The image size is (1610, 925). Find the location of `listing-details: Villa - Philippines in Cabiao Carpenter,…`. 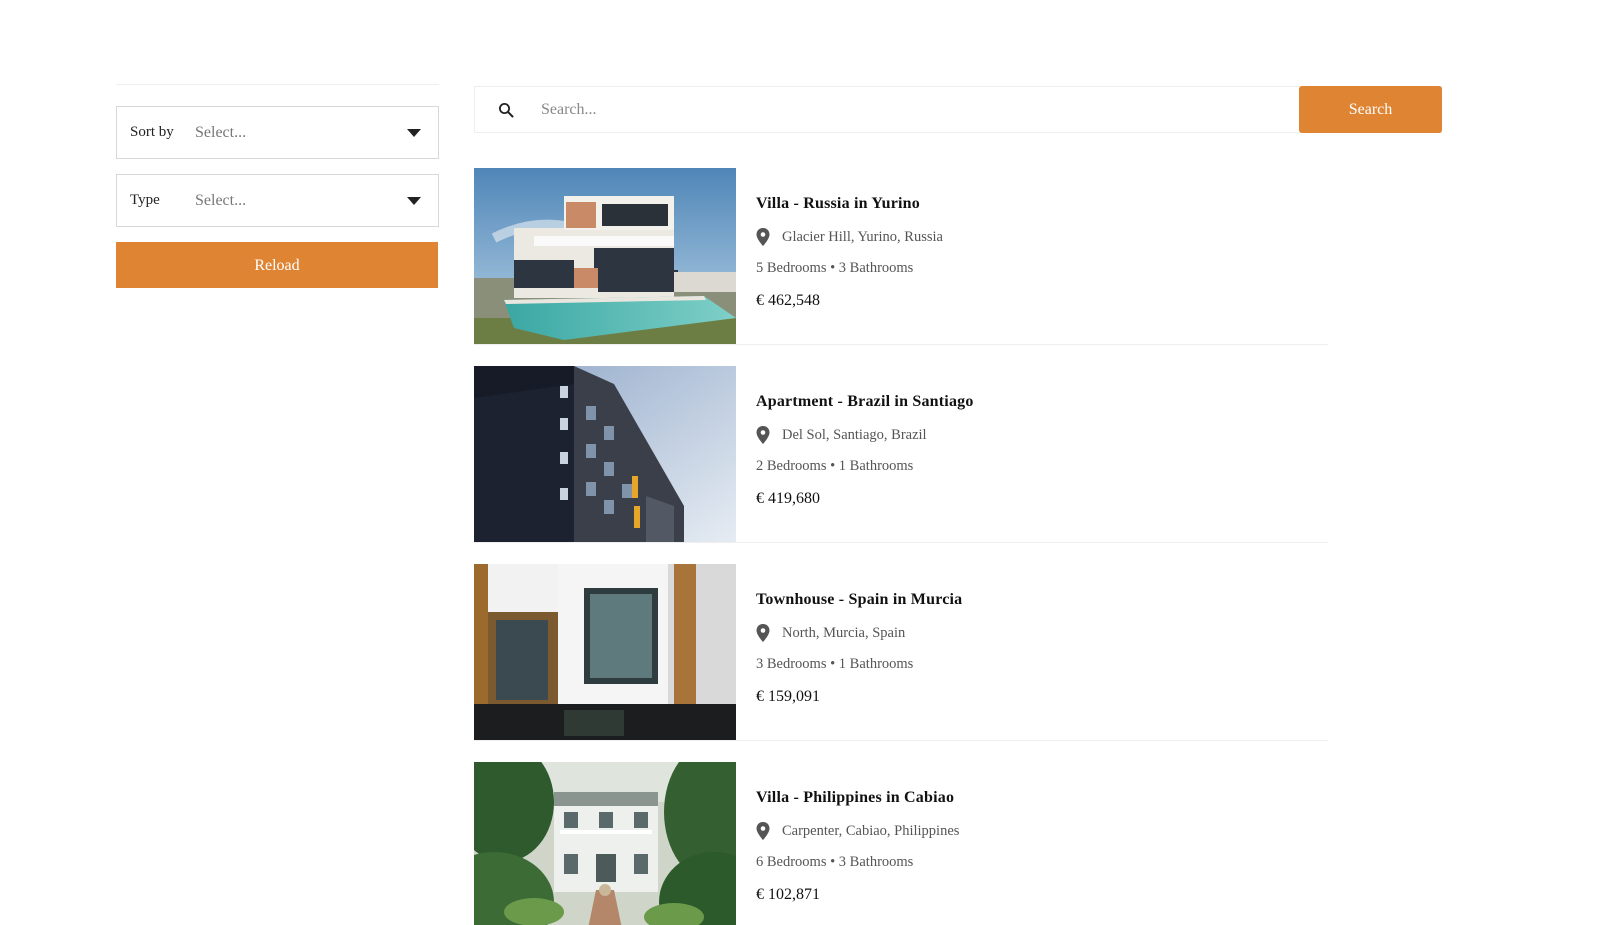

listing-details: Villa - Philippines in Cabiao Carpenter,… is located at coordinates (847, 843).